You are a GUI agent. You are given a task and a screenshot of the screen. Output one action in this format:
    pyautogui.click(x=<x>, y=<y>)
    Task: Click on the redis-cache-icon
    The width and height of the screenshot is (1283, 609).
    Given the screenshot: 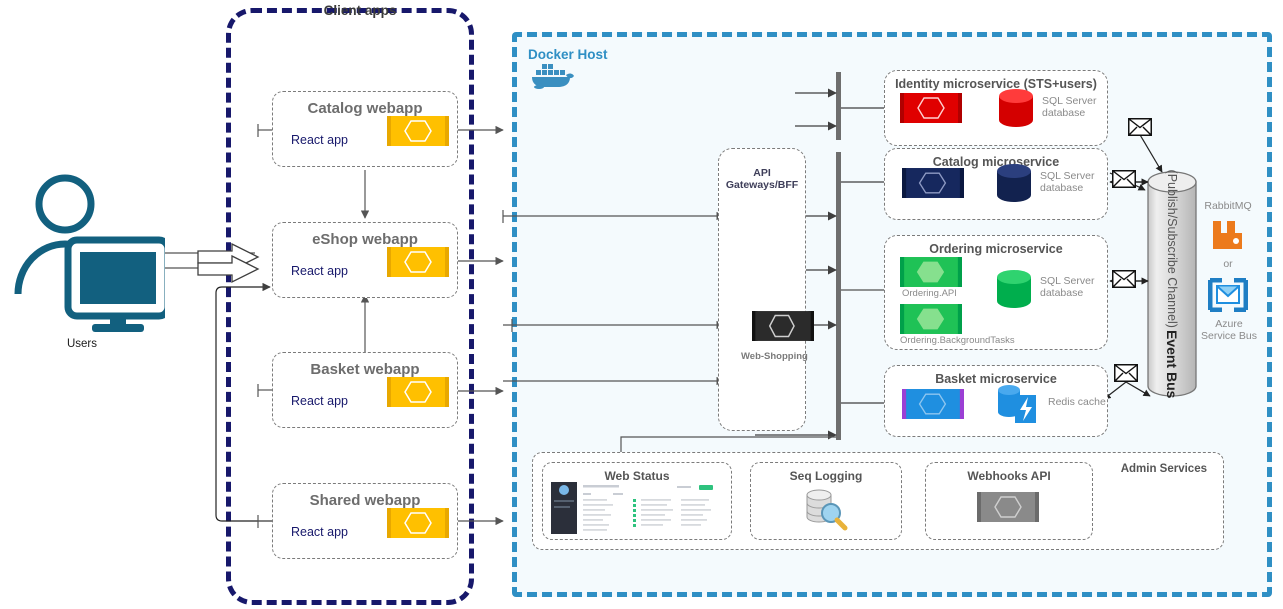 What is the action you would take?
    pyautogui.click(x=1017, y=403)
    